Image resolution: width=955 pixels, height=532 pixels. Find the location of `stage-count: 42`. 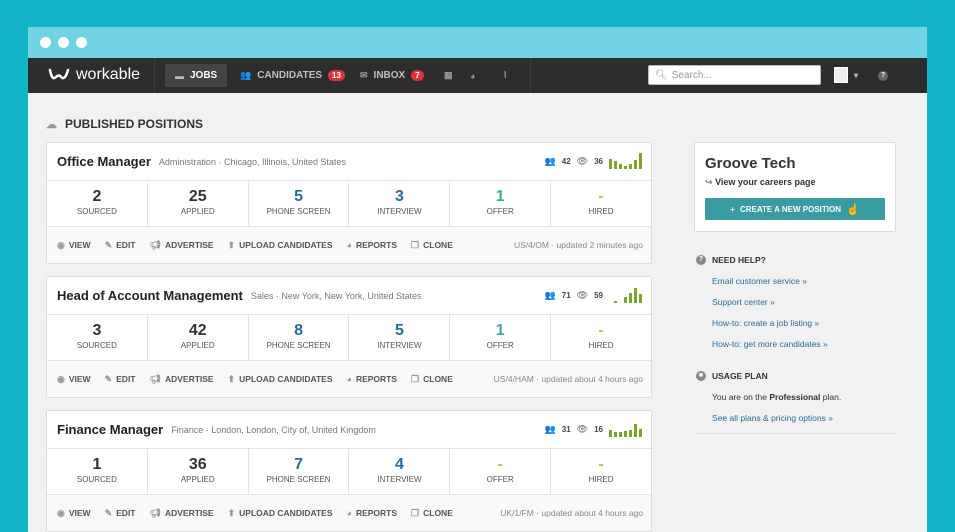

stage-count: 42 is located at coordinates (197, 330).